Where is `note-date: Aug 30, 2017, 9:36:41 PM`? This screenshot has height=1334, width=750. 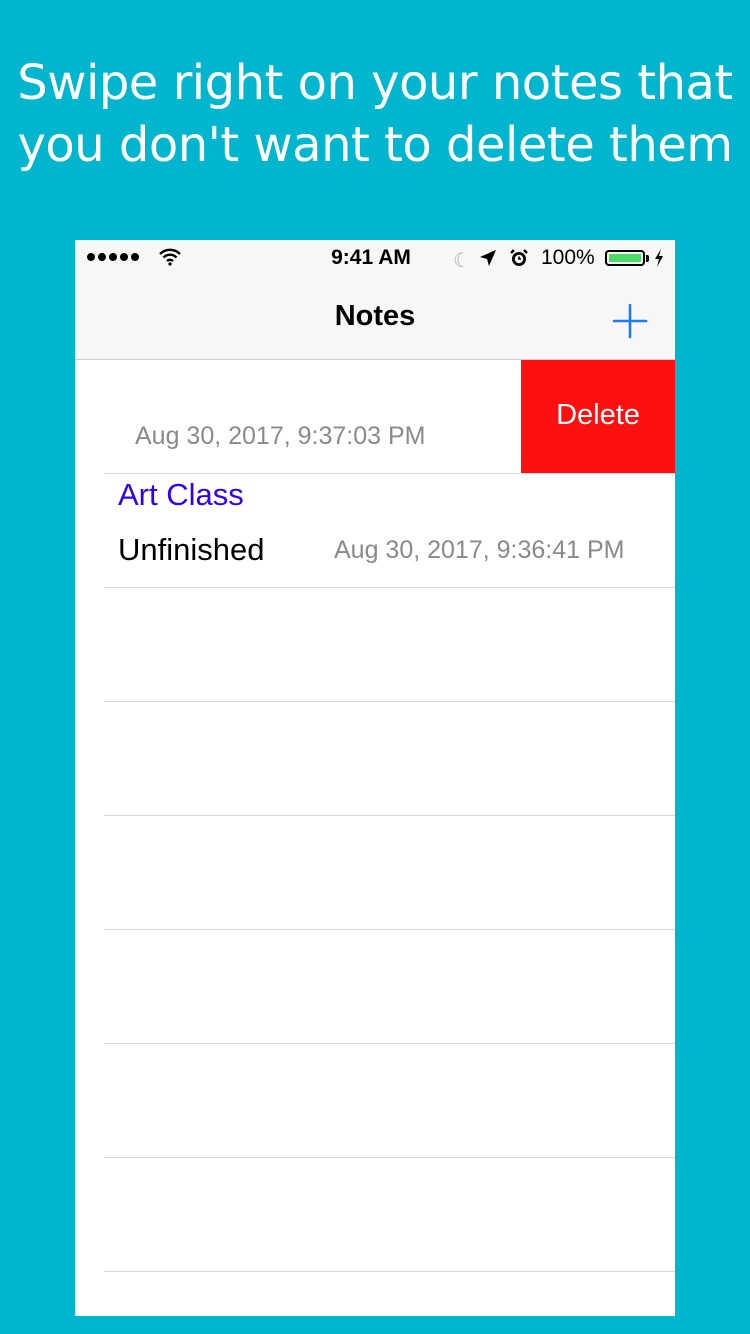
note-date: Aug 30, 2017, 9:36:41 PM is located at coordinates (479, 550).